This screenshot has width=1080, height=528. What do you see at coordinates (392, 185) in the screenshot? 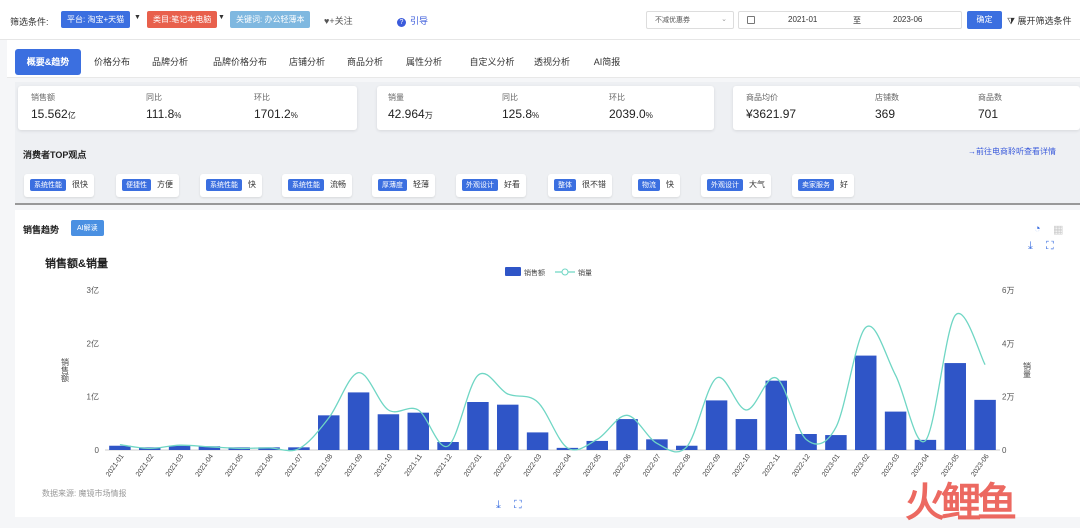
I see `tag-key: 厚薄度` at bounding box center [392, 185].